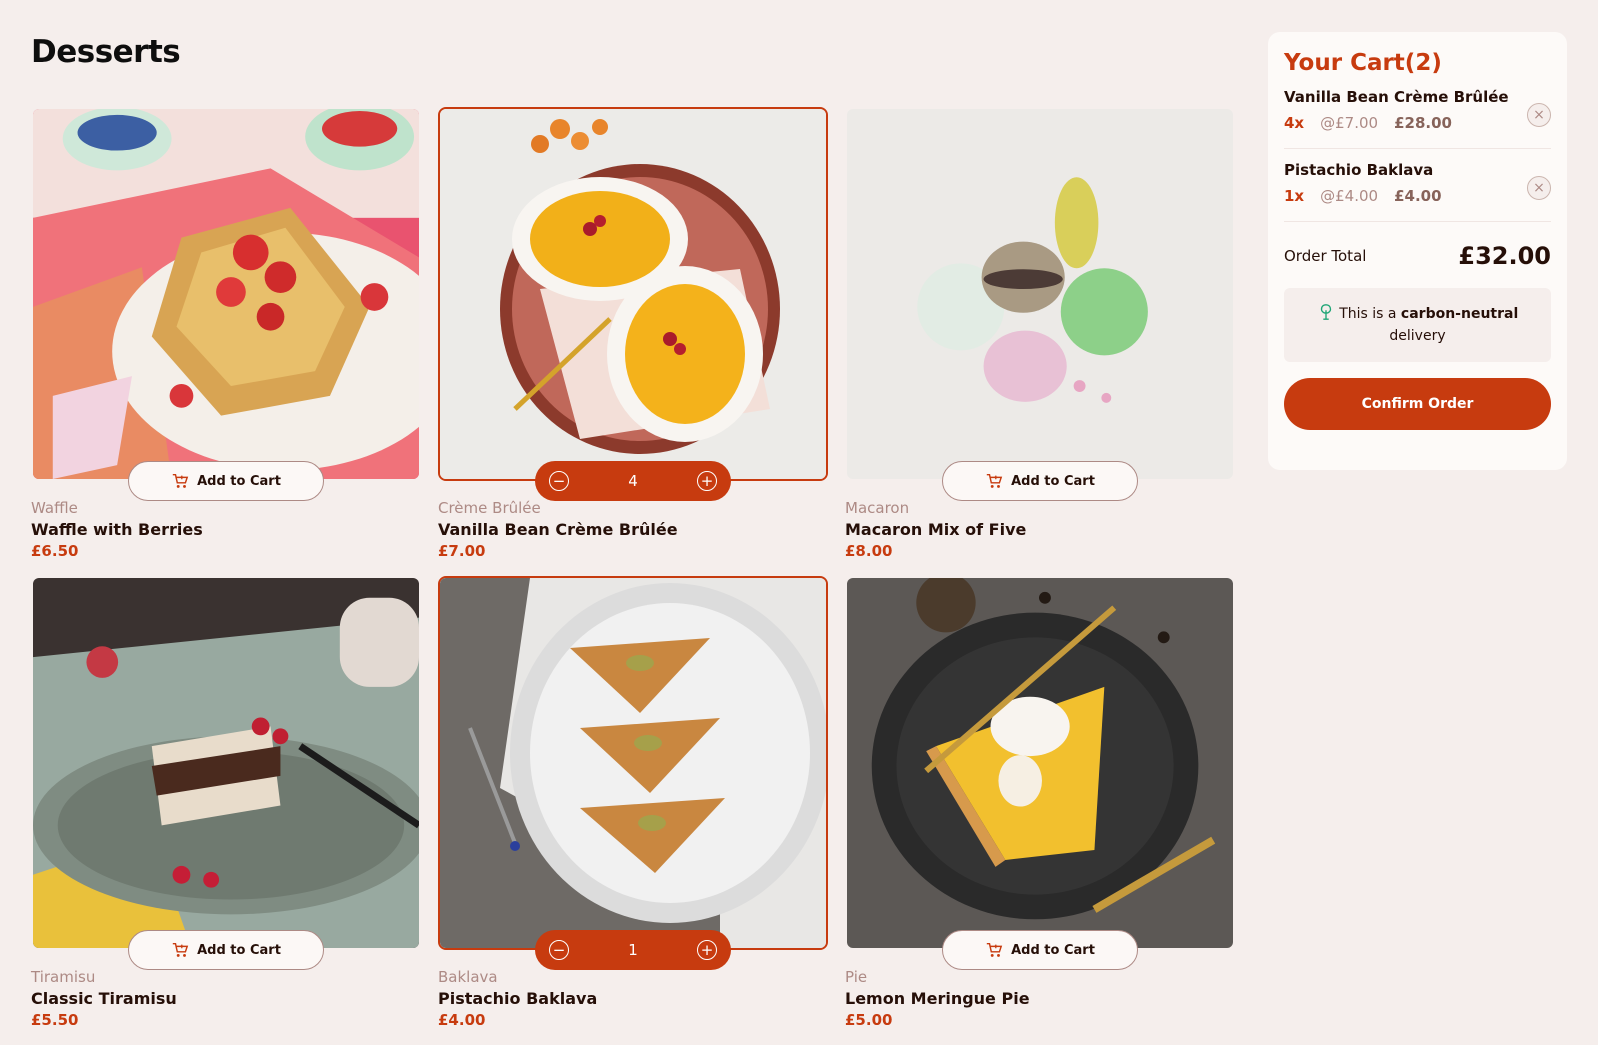  I want to click on product-name: Classic Tiramisu, so click(104, 998).